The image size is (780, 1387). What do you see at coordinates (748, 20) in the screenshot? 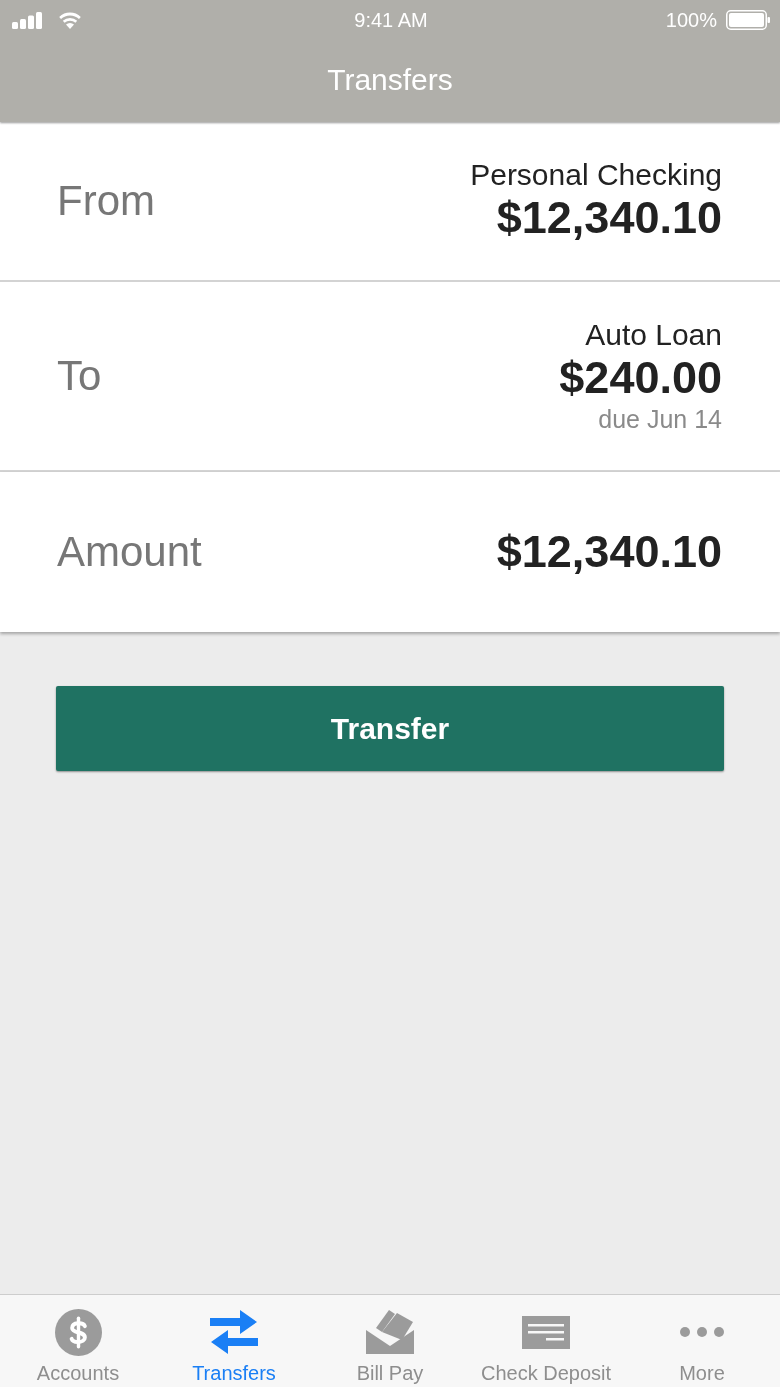
I see `battery-icon` at bounding box center [748, 20].